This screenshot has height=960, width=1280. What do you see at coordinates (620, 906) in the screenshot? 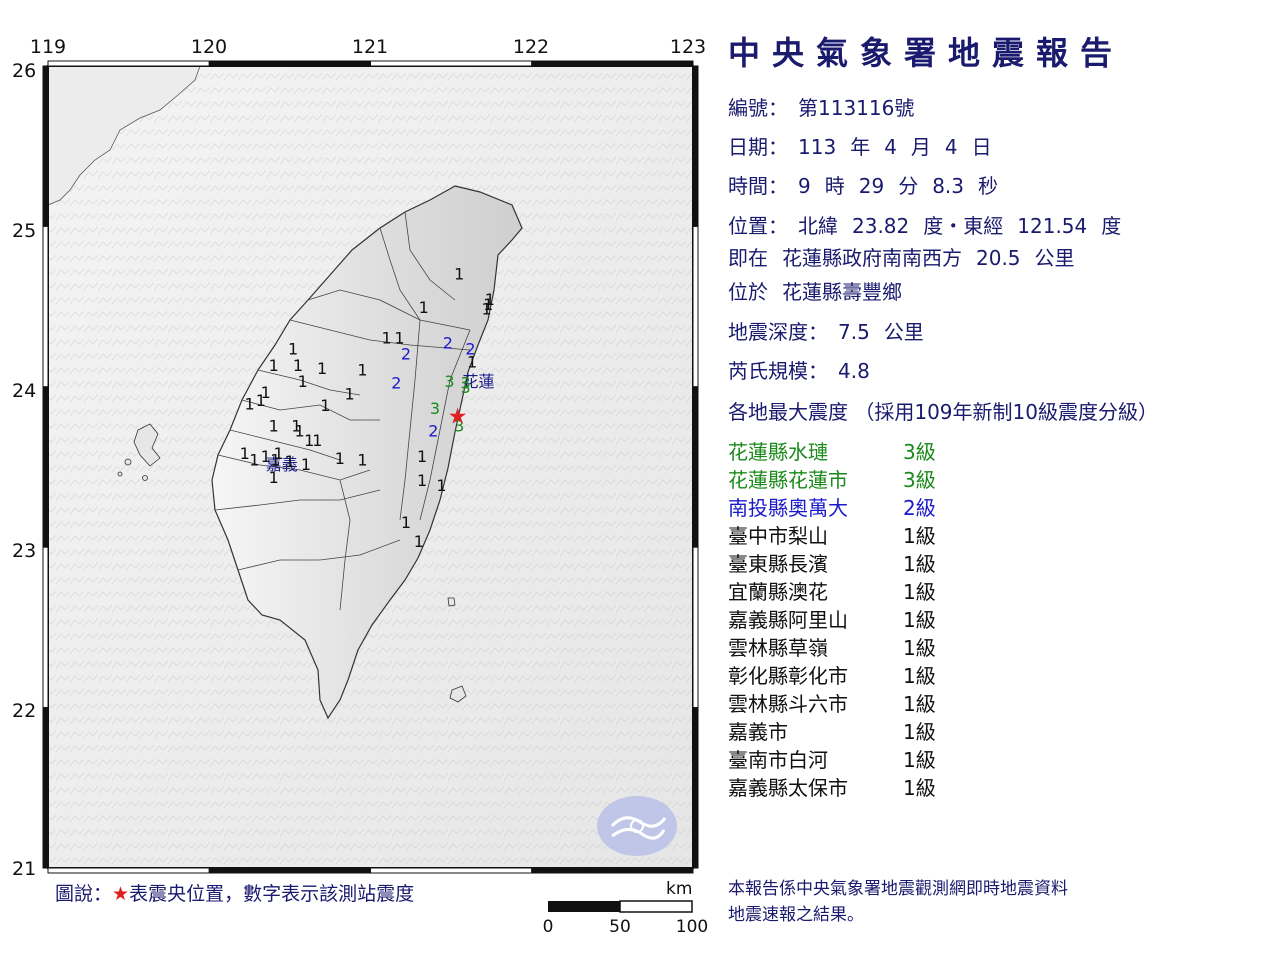
I see `scale-bar` at bounding box center [620, 906].